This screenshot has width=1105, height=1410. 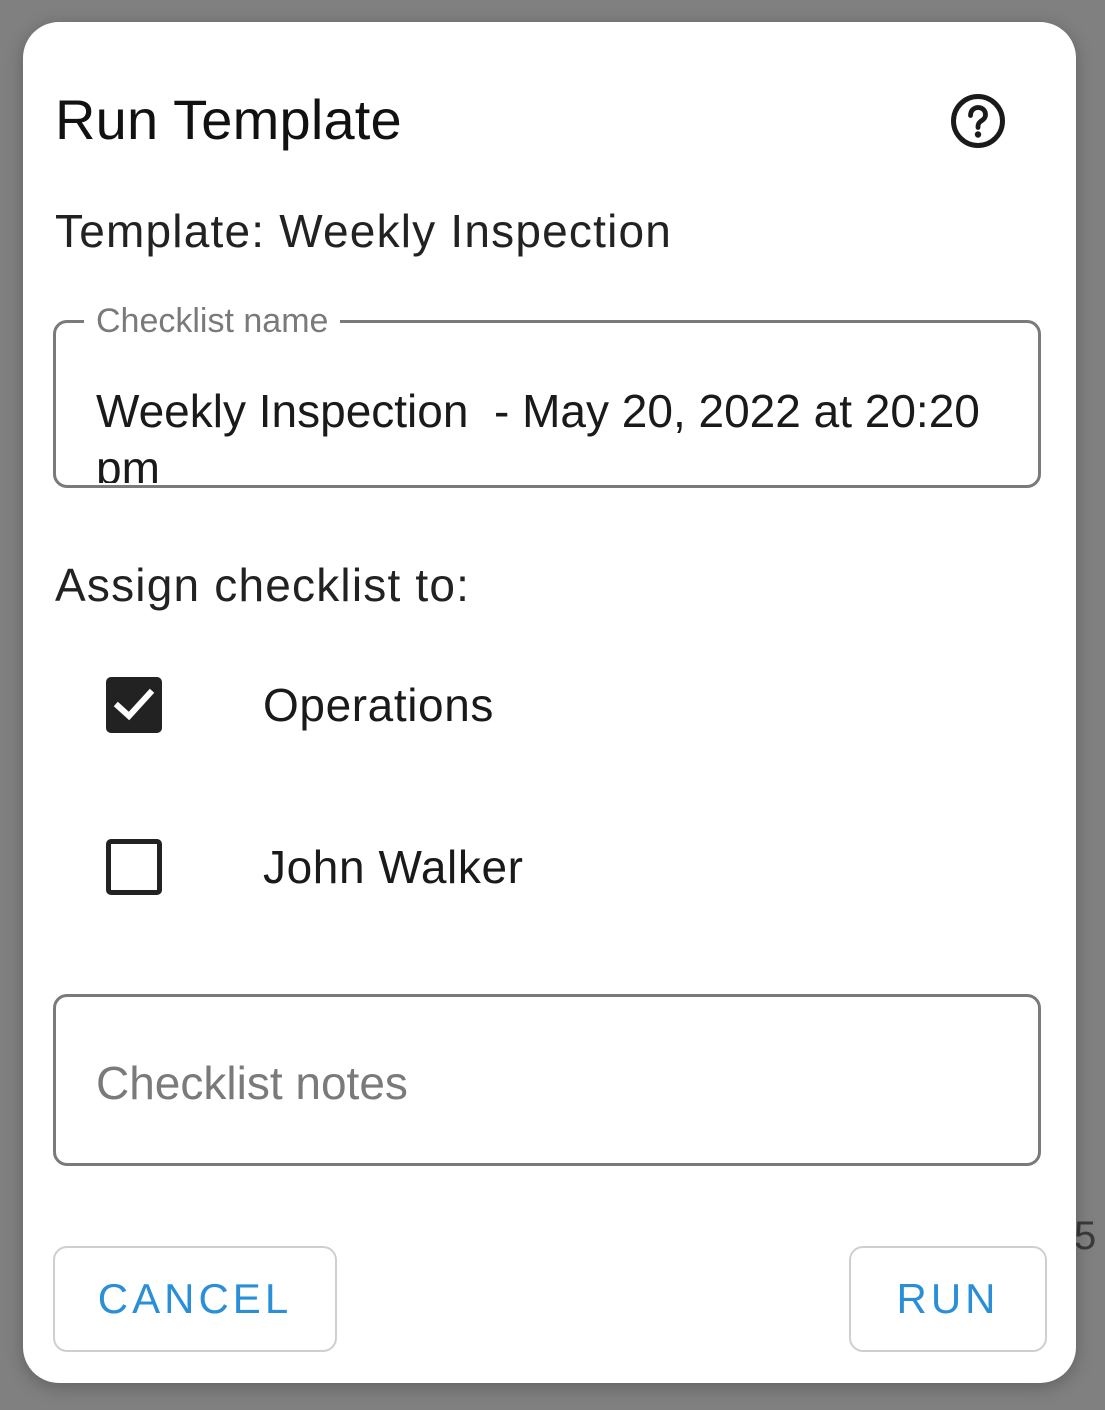 I want to click on checkbox-checked, so click(x=134, y=705).